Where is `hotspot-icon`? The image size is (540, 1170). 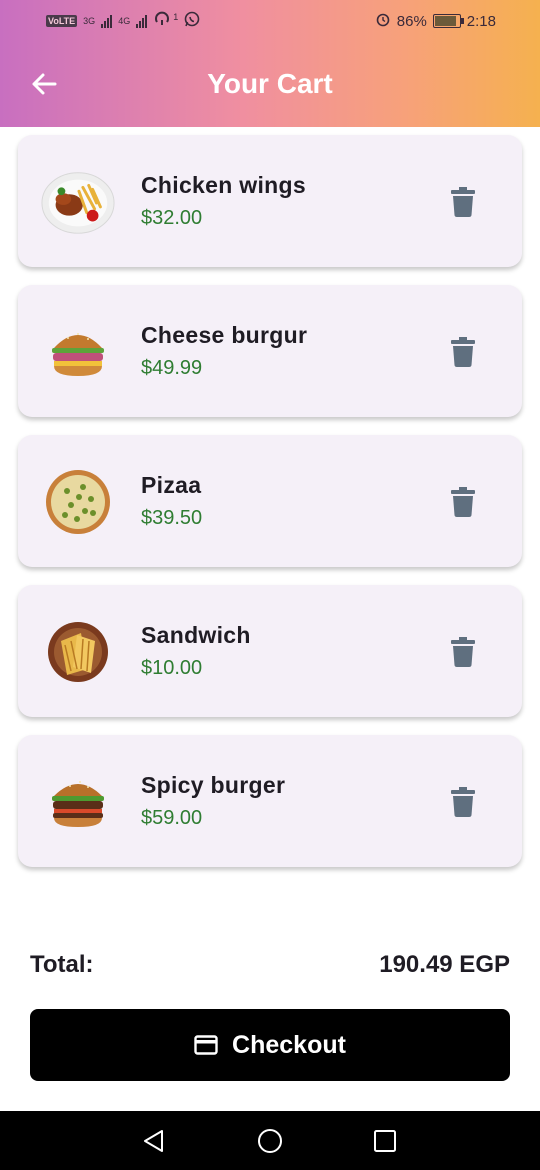
hotspot-icon is located at coordinates (162, 21).